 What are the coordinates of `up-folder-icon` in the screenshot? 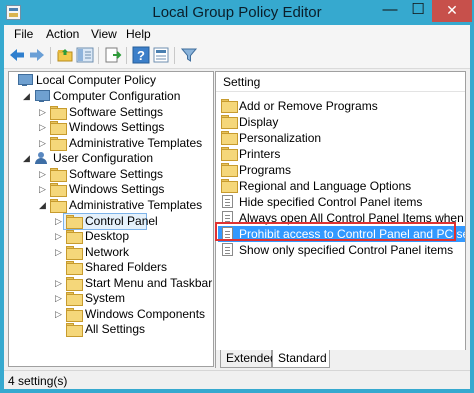 It's located at (65, 55).